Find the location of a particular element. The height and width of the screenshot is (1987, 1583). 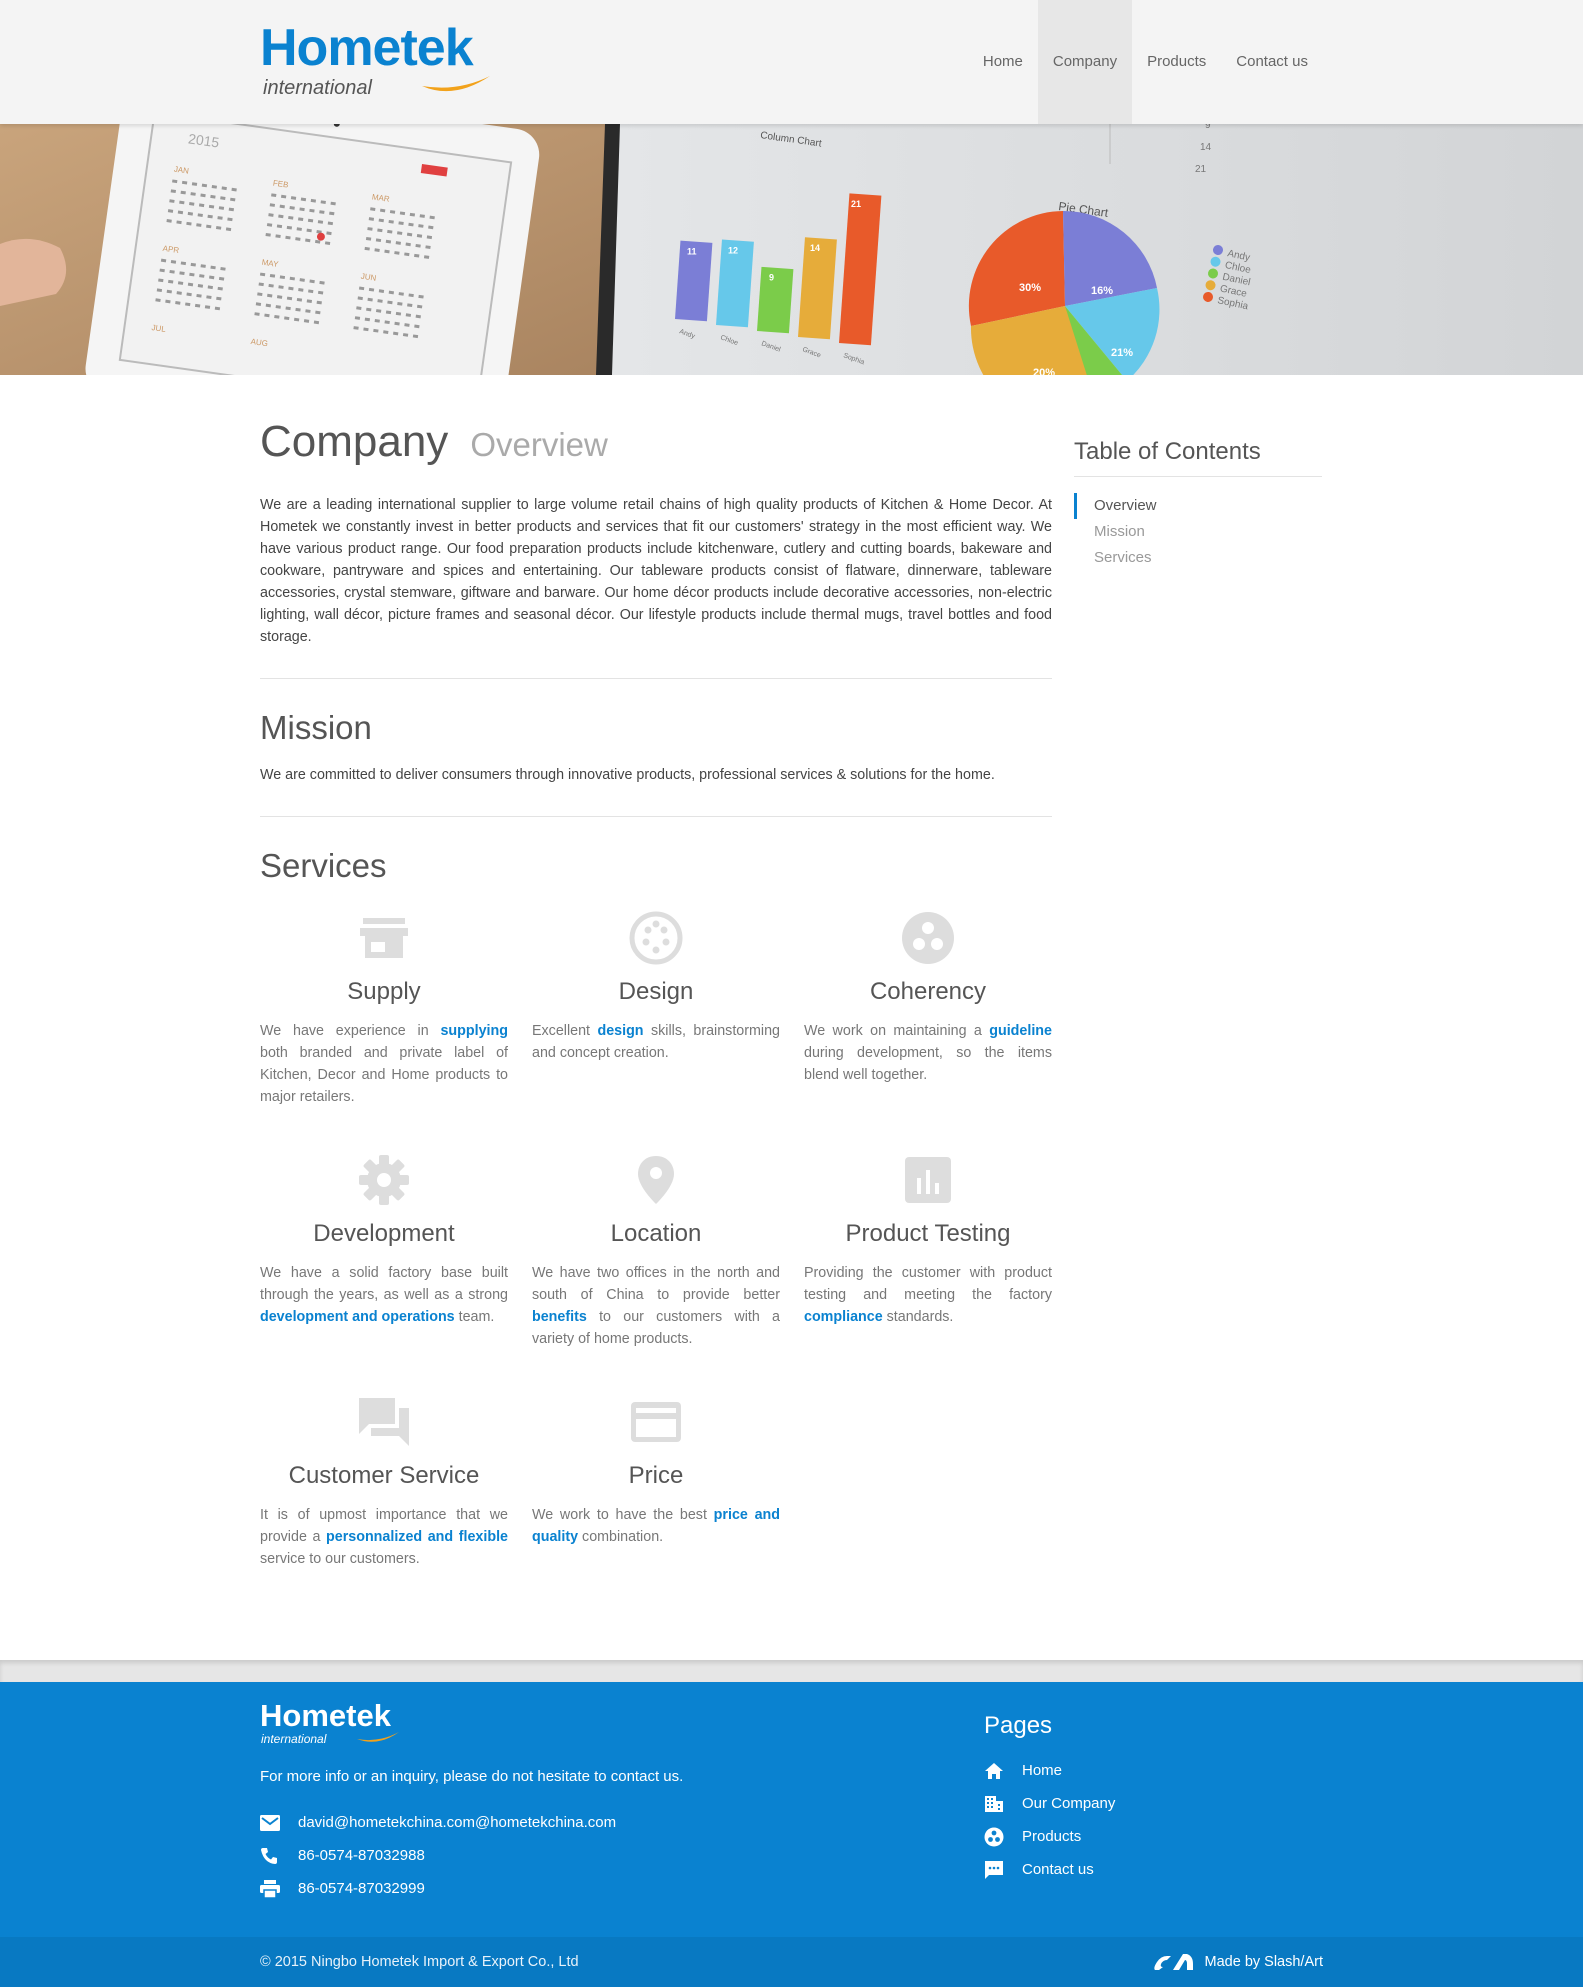

table-number: 14 is located at coordinates (1206, 147).